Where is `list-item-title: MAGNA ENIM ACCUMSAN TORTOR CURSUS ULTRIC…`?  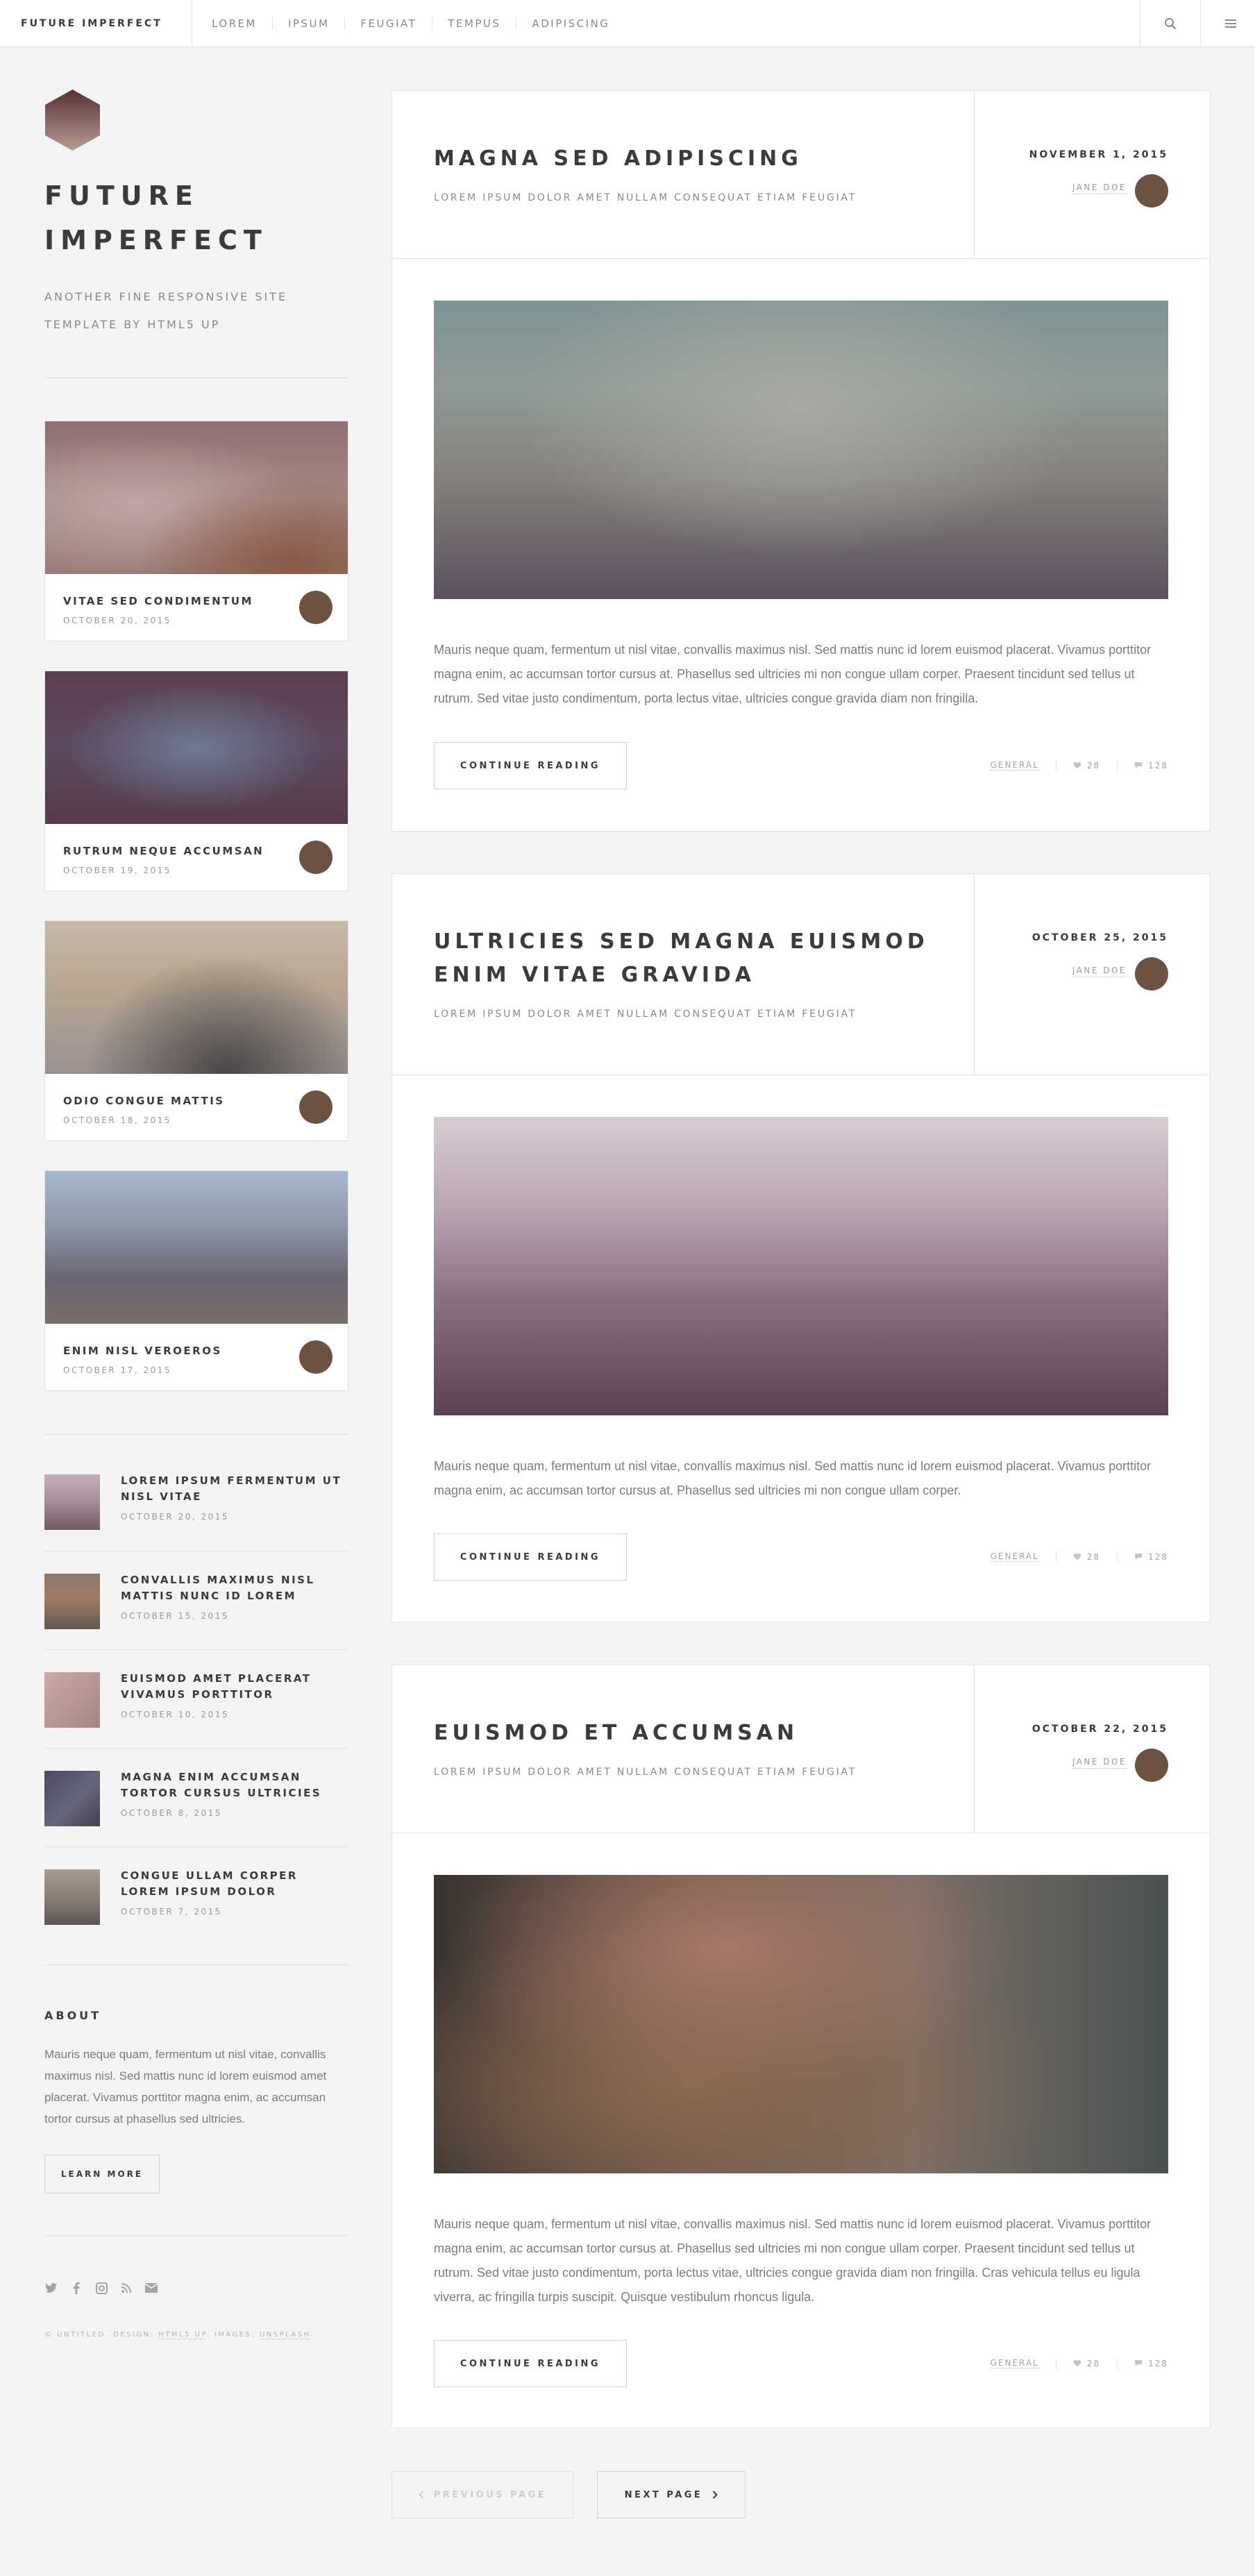
list-item-title: MAGNA ENIM ACCUMSAN TORTOR CURSUS ULTRIC… is located at coordinates (233, 1785).